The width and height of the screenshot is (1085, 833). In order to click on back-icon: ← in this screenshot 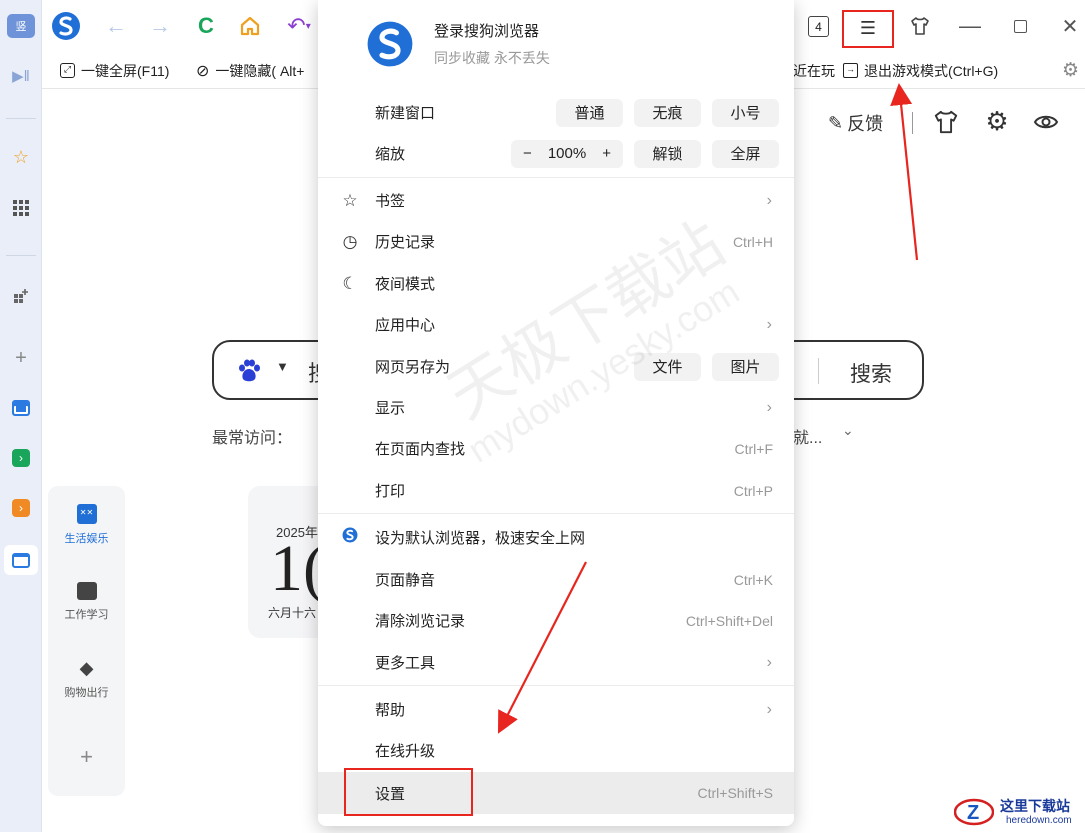, I will do `click(116, 26)`.